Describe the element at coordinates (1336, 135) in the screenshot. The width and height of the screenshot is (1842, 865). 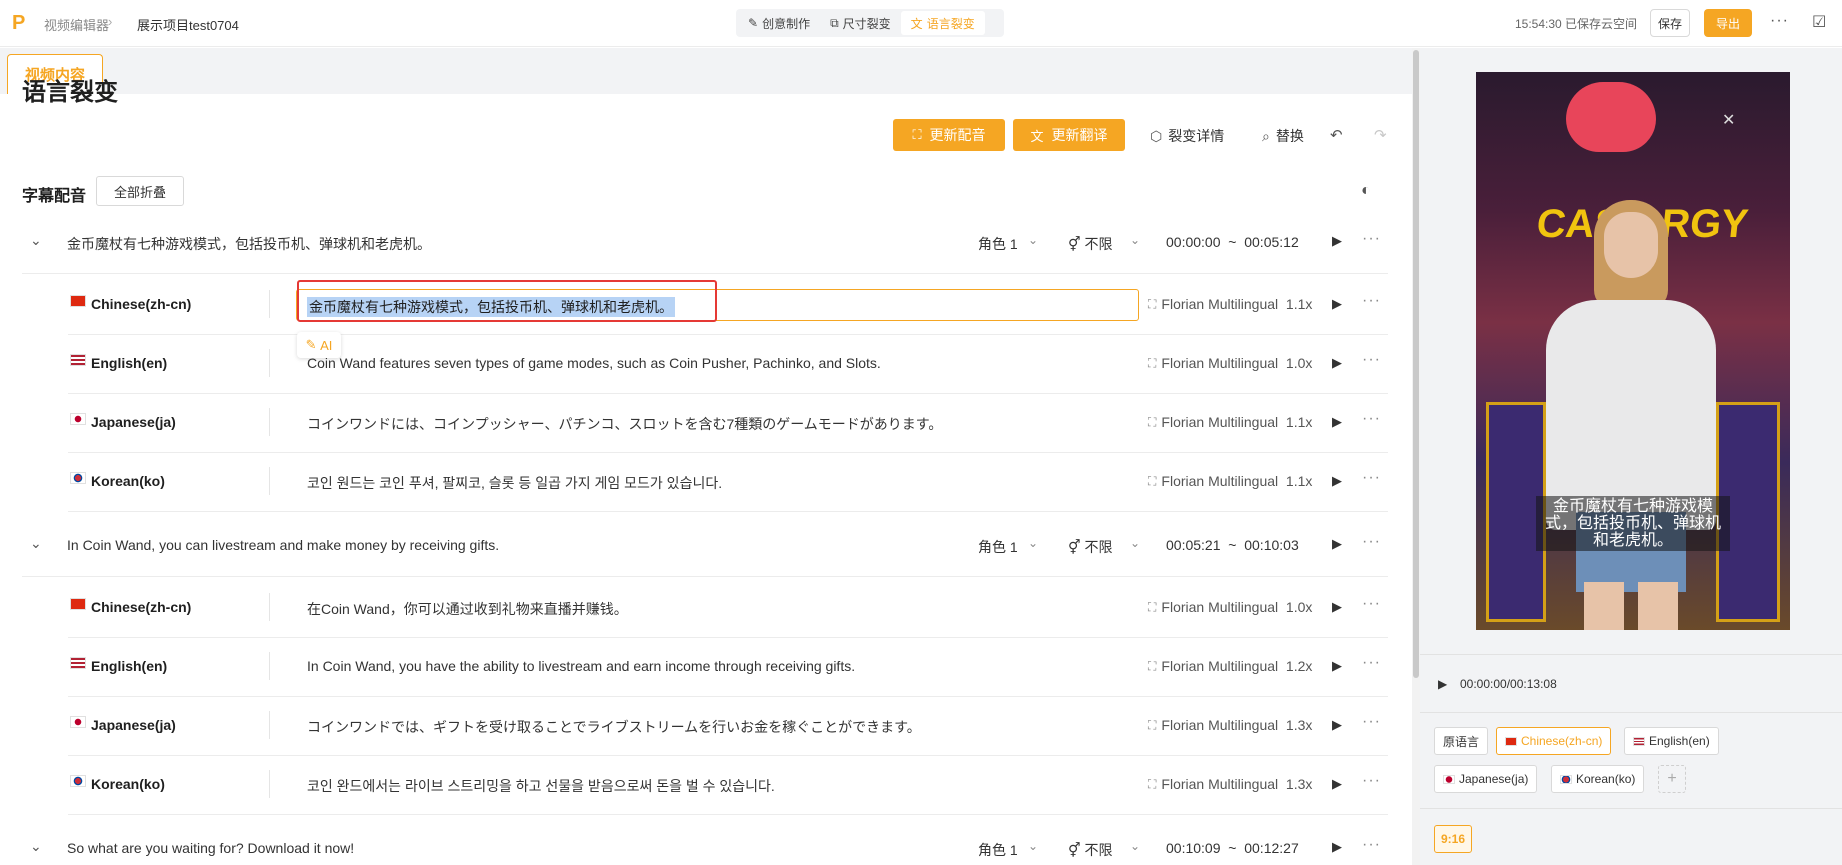
I see `undo-icon: ↶` at that location.